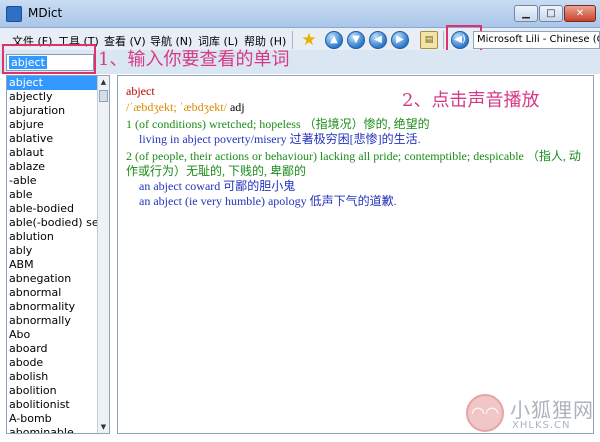 The image size is (600, 442). Describe the element at coordinates (400, 40) in the screenshot. I see `forward-icon: ▶` at that location.